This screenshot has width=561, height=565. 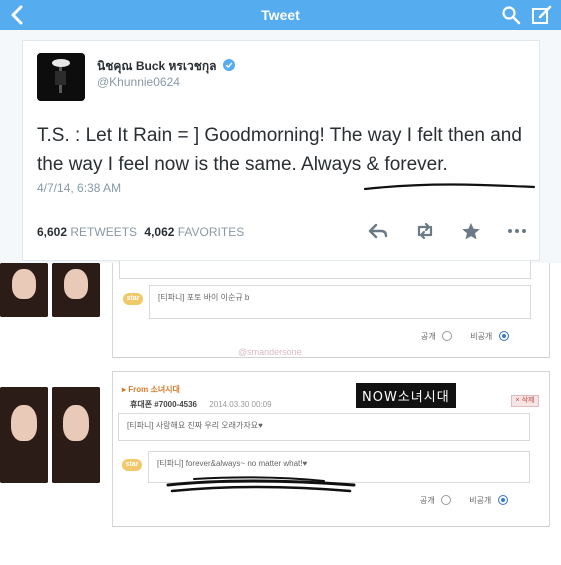 I want to click on user-handle: @Khunnie0624, so click(x=138, y=82).